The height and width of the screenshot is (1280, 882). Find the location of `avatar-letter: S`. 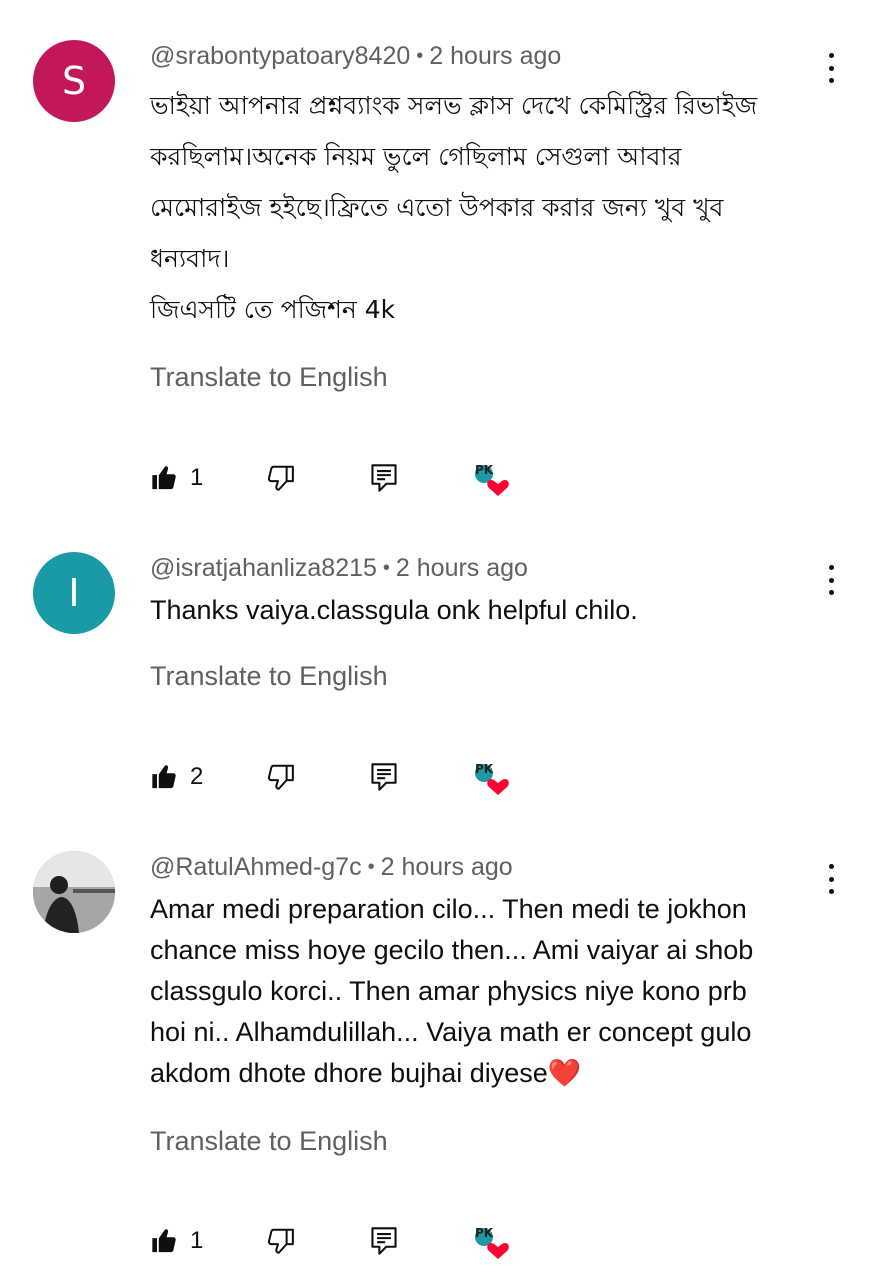

avatar-letter: S is located at coordinates (74, 81).